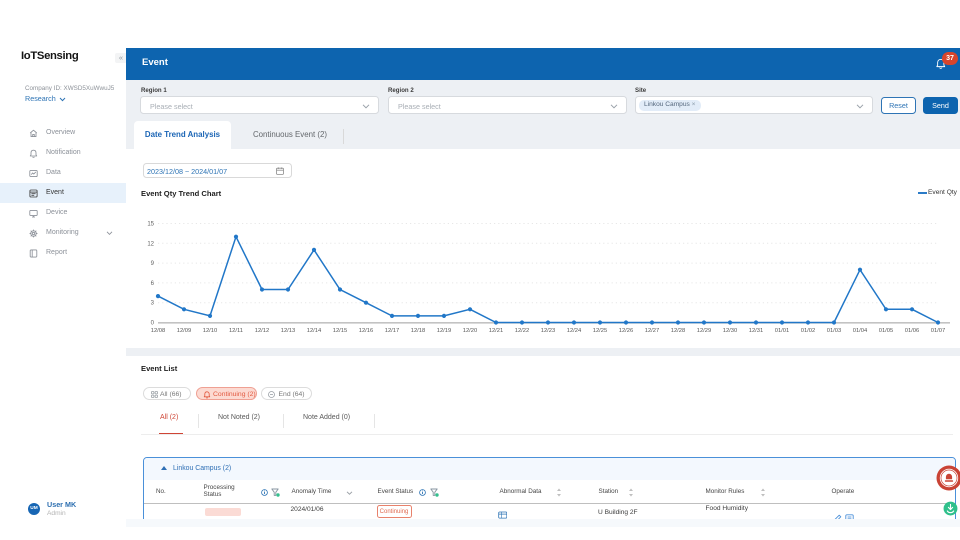 This screenshot has width=960, height=540. Describe the element at coordinates (626, 331) in the screenshot. I see `svg-text: 12/26` at that location.